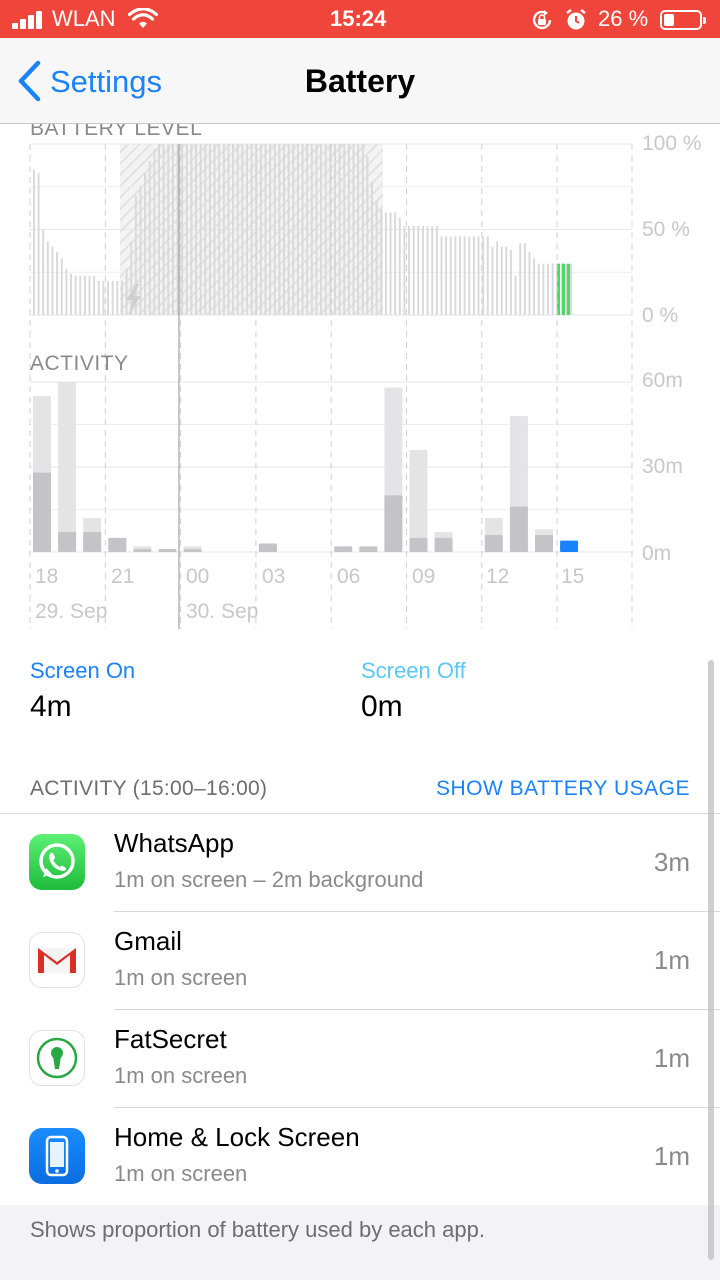 The image size is (720, 1280). I want to click on app-detail: 1m on screen, so click(181, 977).